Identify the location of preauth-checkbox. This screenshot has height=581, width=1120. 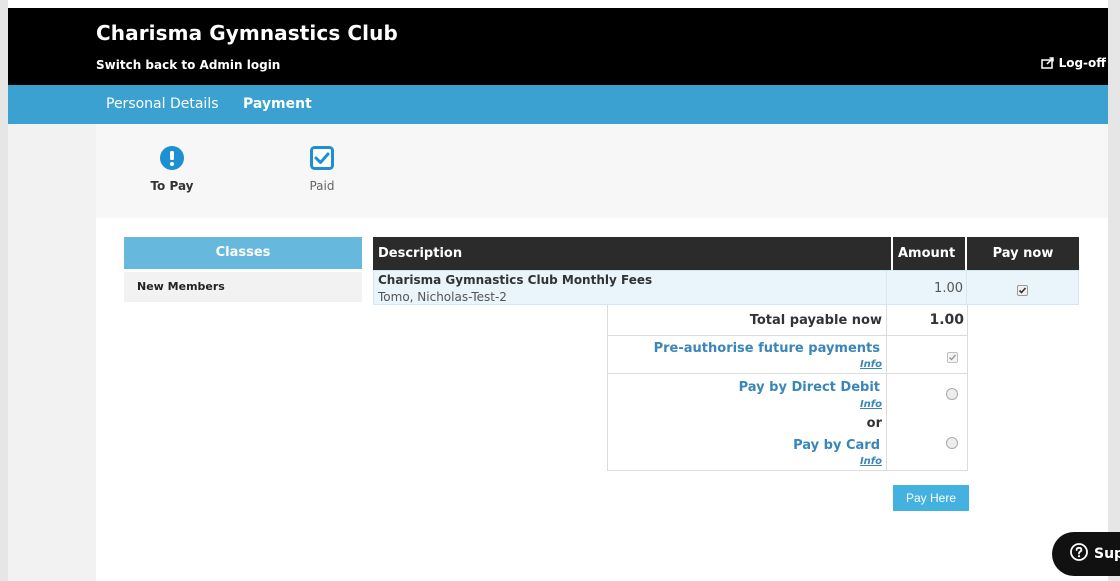
(952, 357).